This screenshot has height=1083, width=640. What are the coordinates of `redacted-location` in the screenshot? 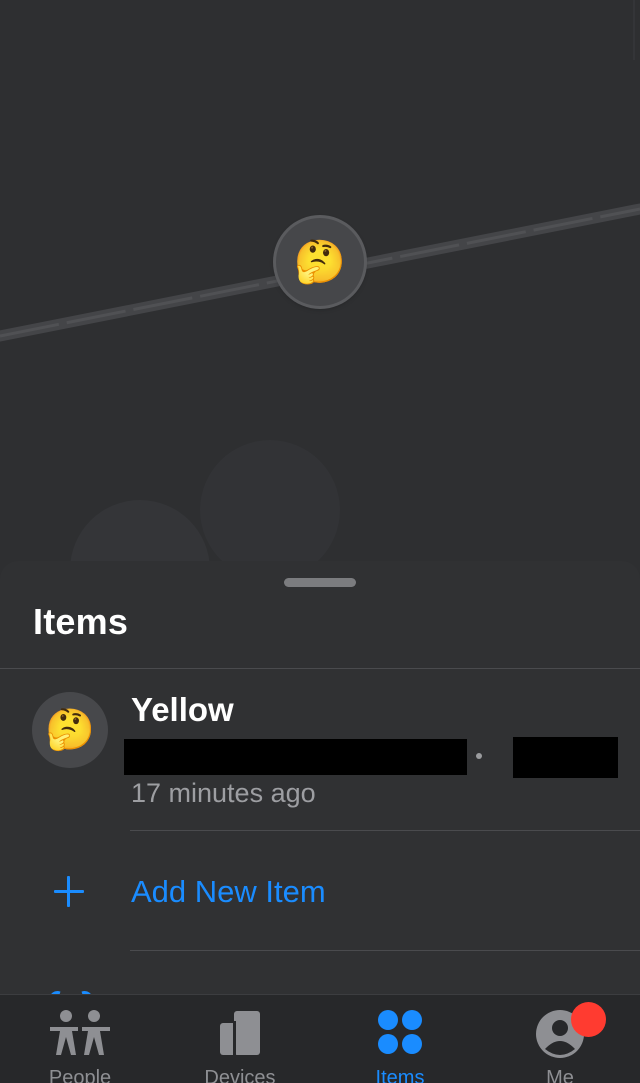 It's located at (295, 757).